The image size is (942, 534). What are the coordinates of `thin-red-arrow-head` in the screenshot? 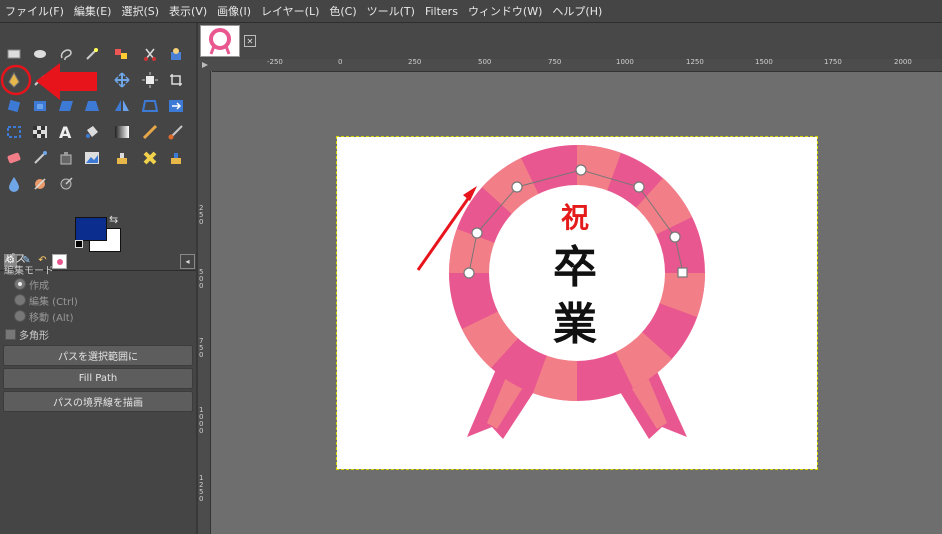 It's located at (470, 193).